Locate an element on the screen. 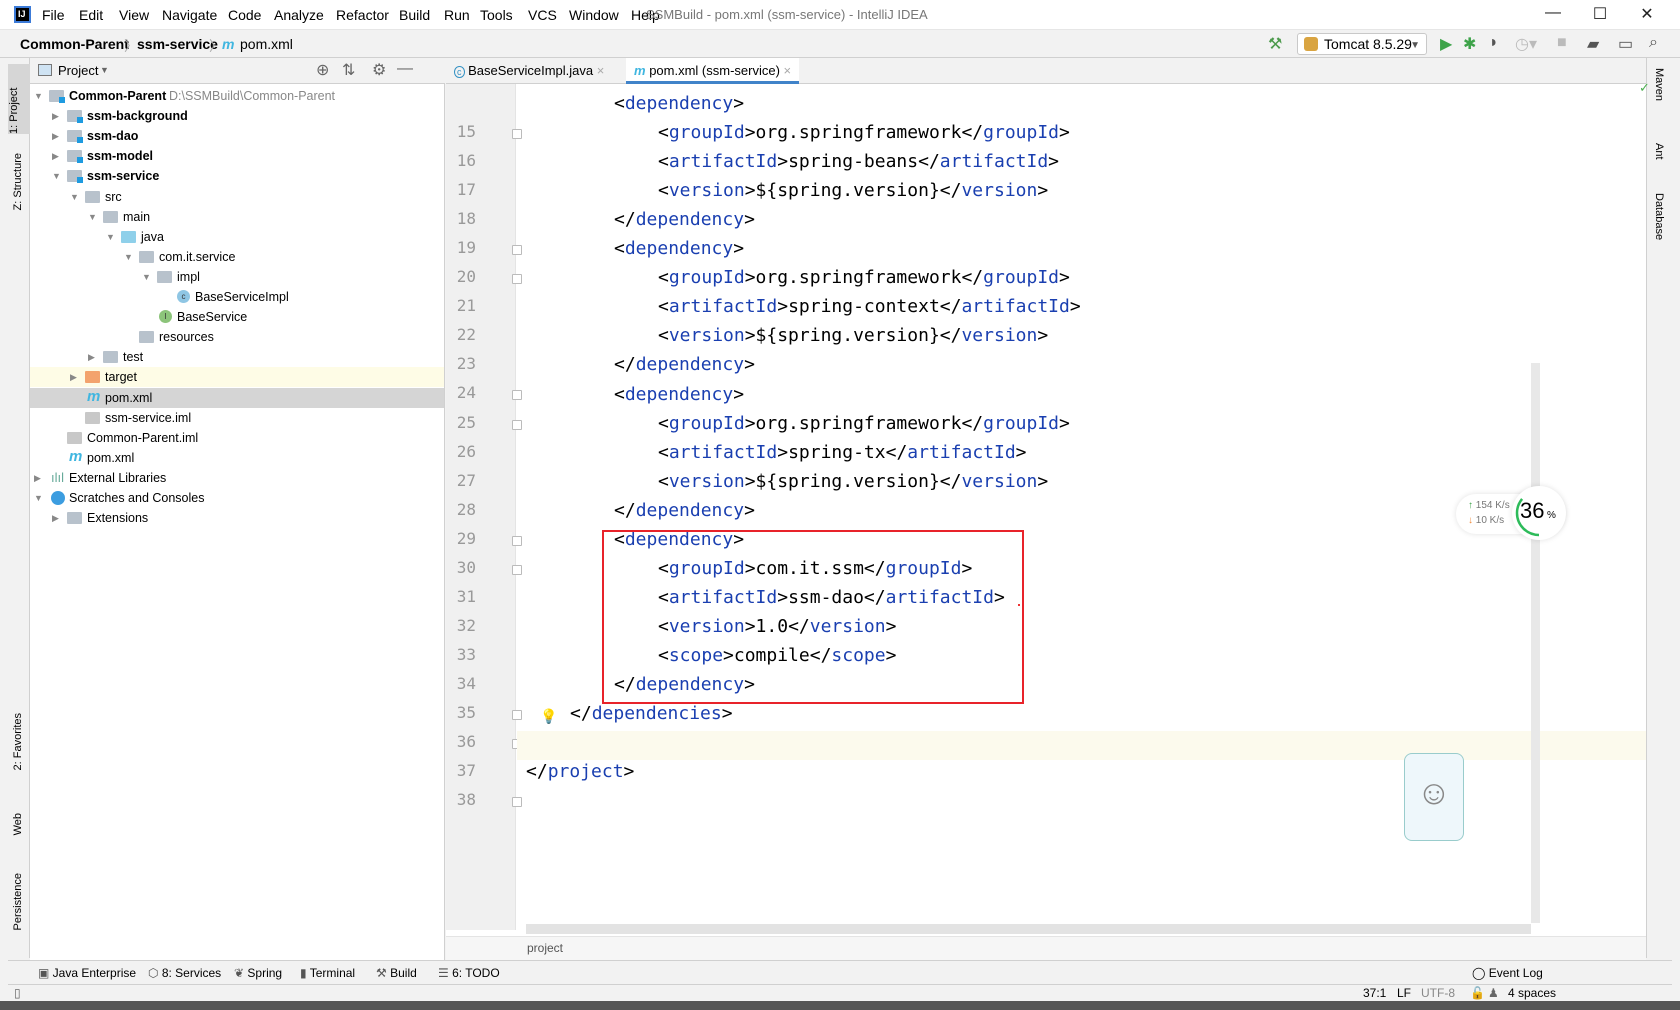 Image resolution: width=1680 pixels, height=1010 pixels. tree-item: ▼ com.it.service is located at coordinates (237, 257).